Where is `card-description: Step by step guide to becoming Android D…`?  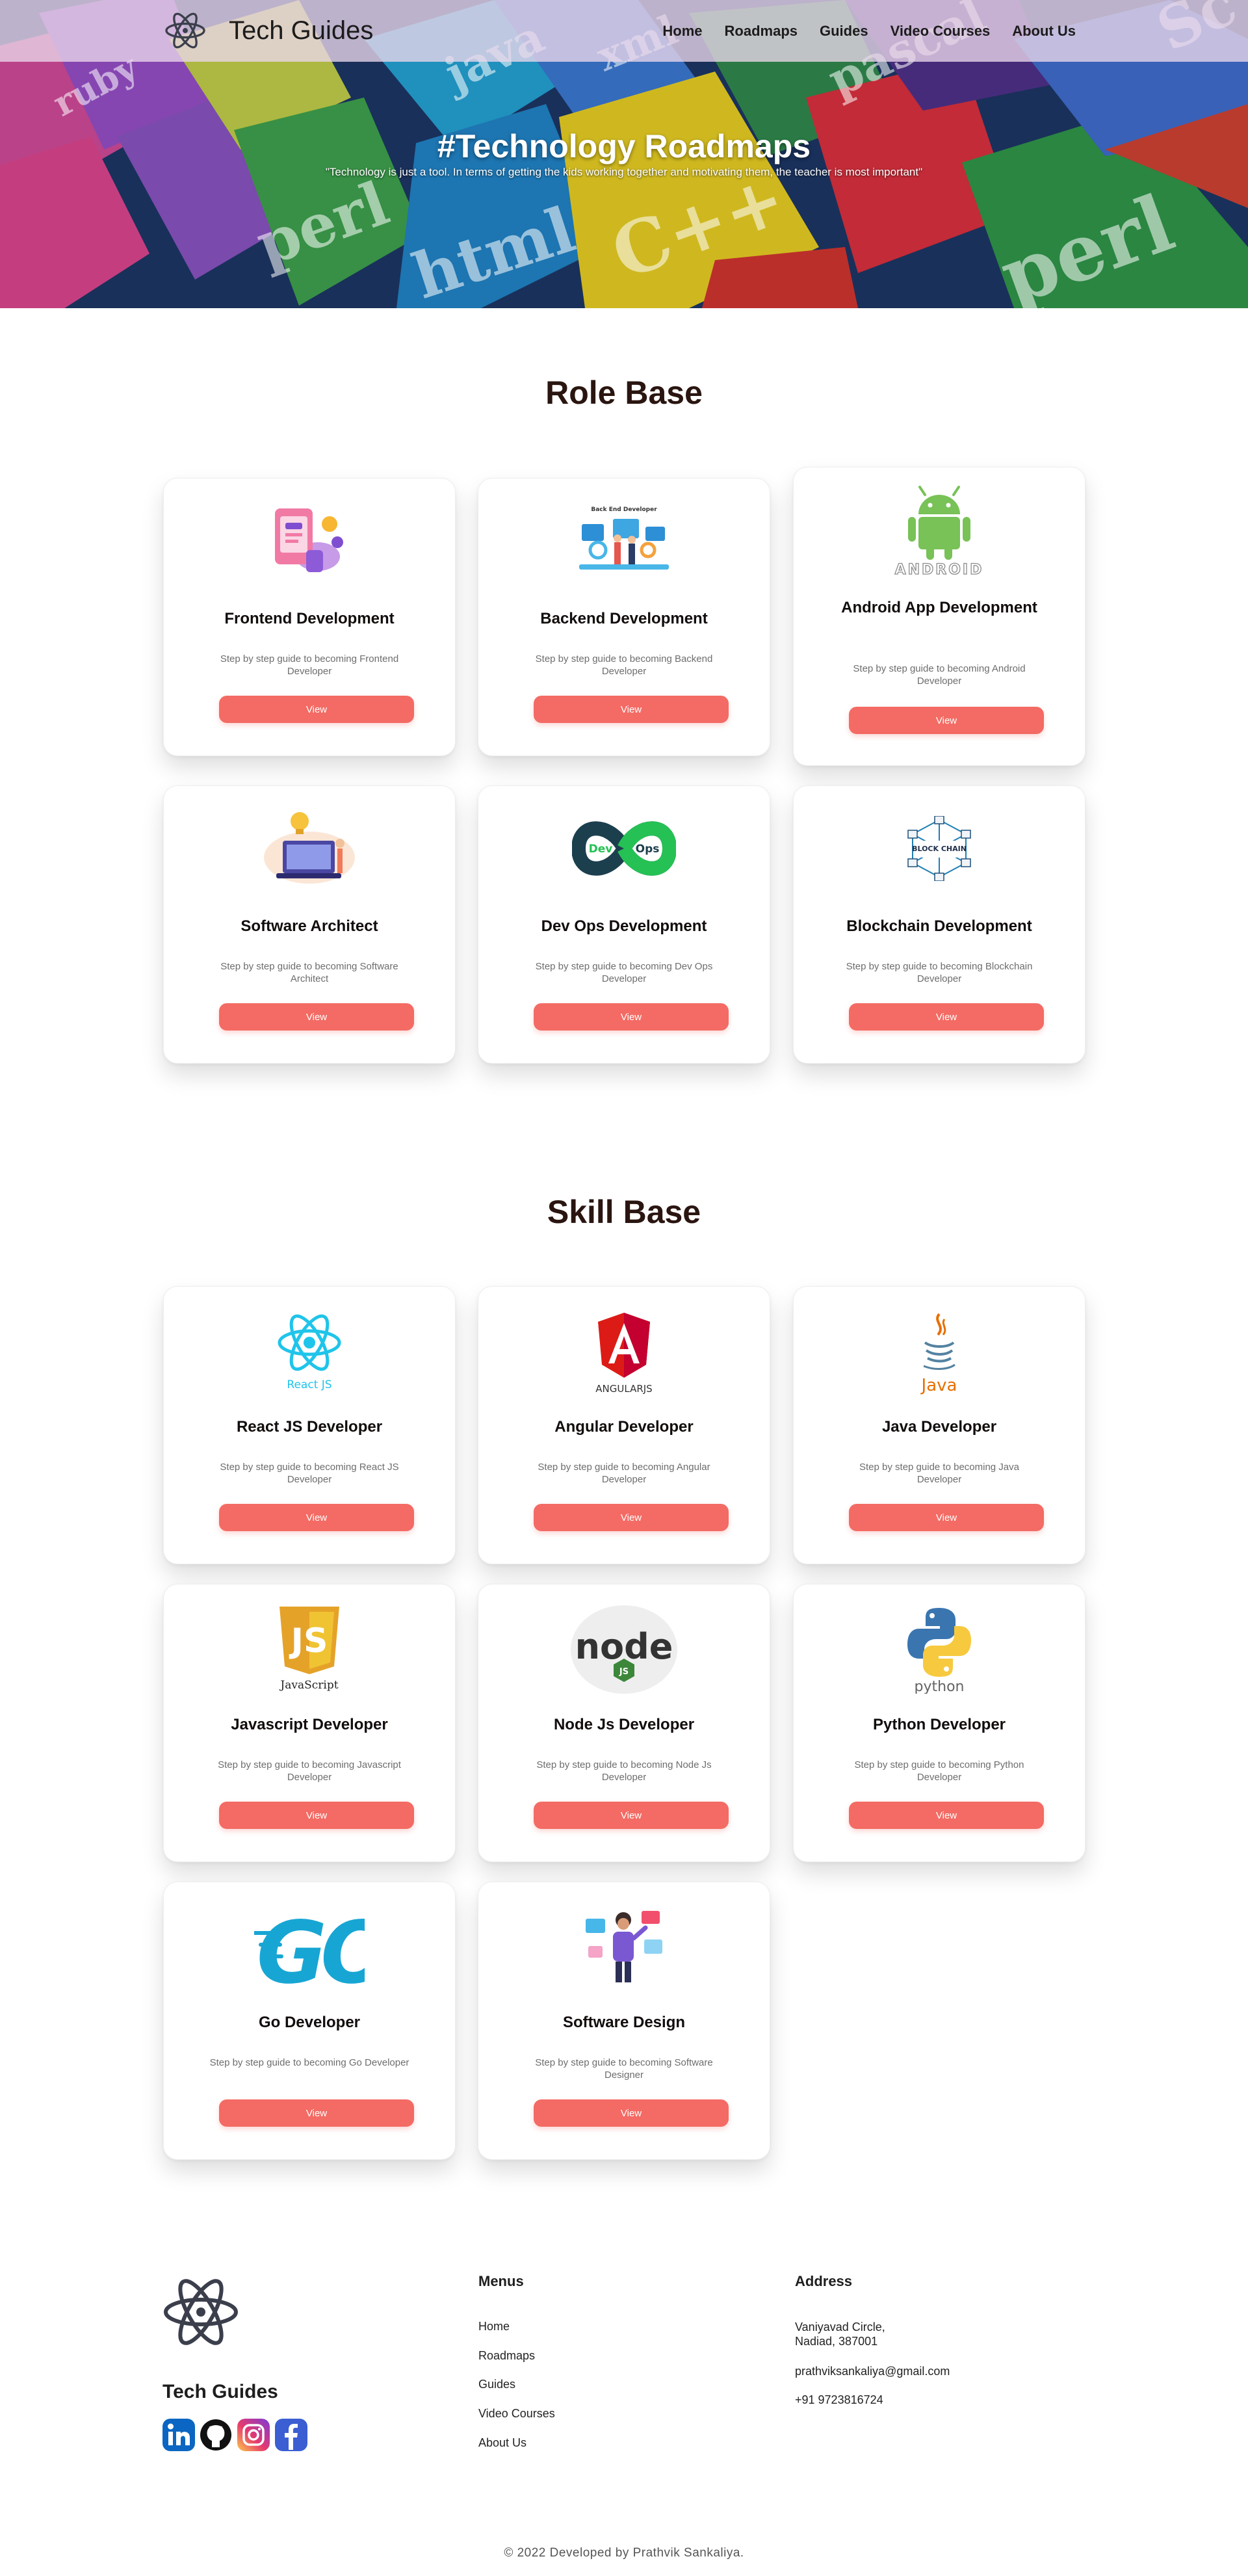 card-description: Step by step guide to becoming Android D… is located at coordinates (940, 675).